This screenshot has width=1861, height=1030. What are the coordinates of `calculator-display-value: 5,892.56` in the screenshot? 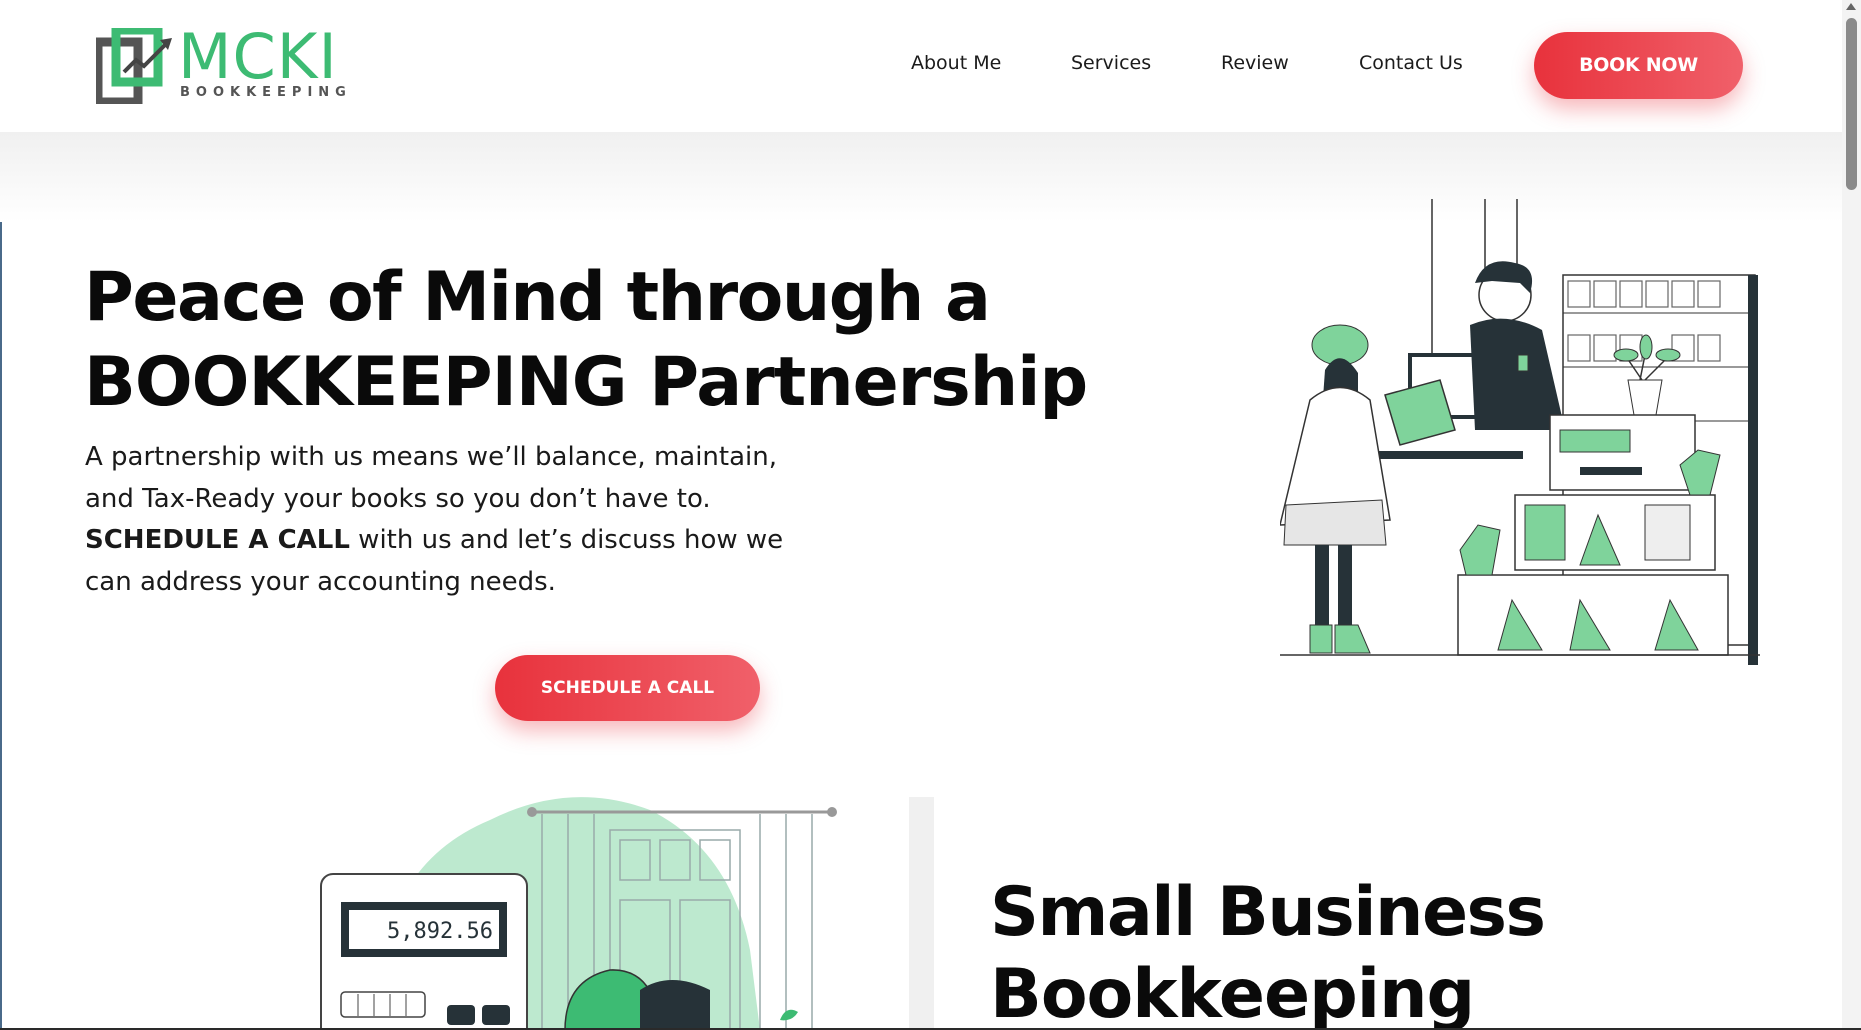 It's located at (440, 931).